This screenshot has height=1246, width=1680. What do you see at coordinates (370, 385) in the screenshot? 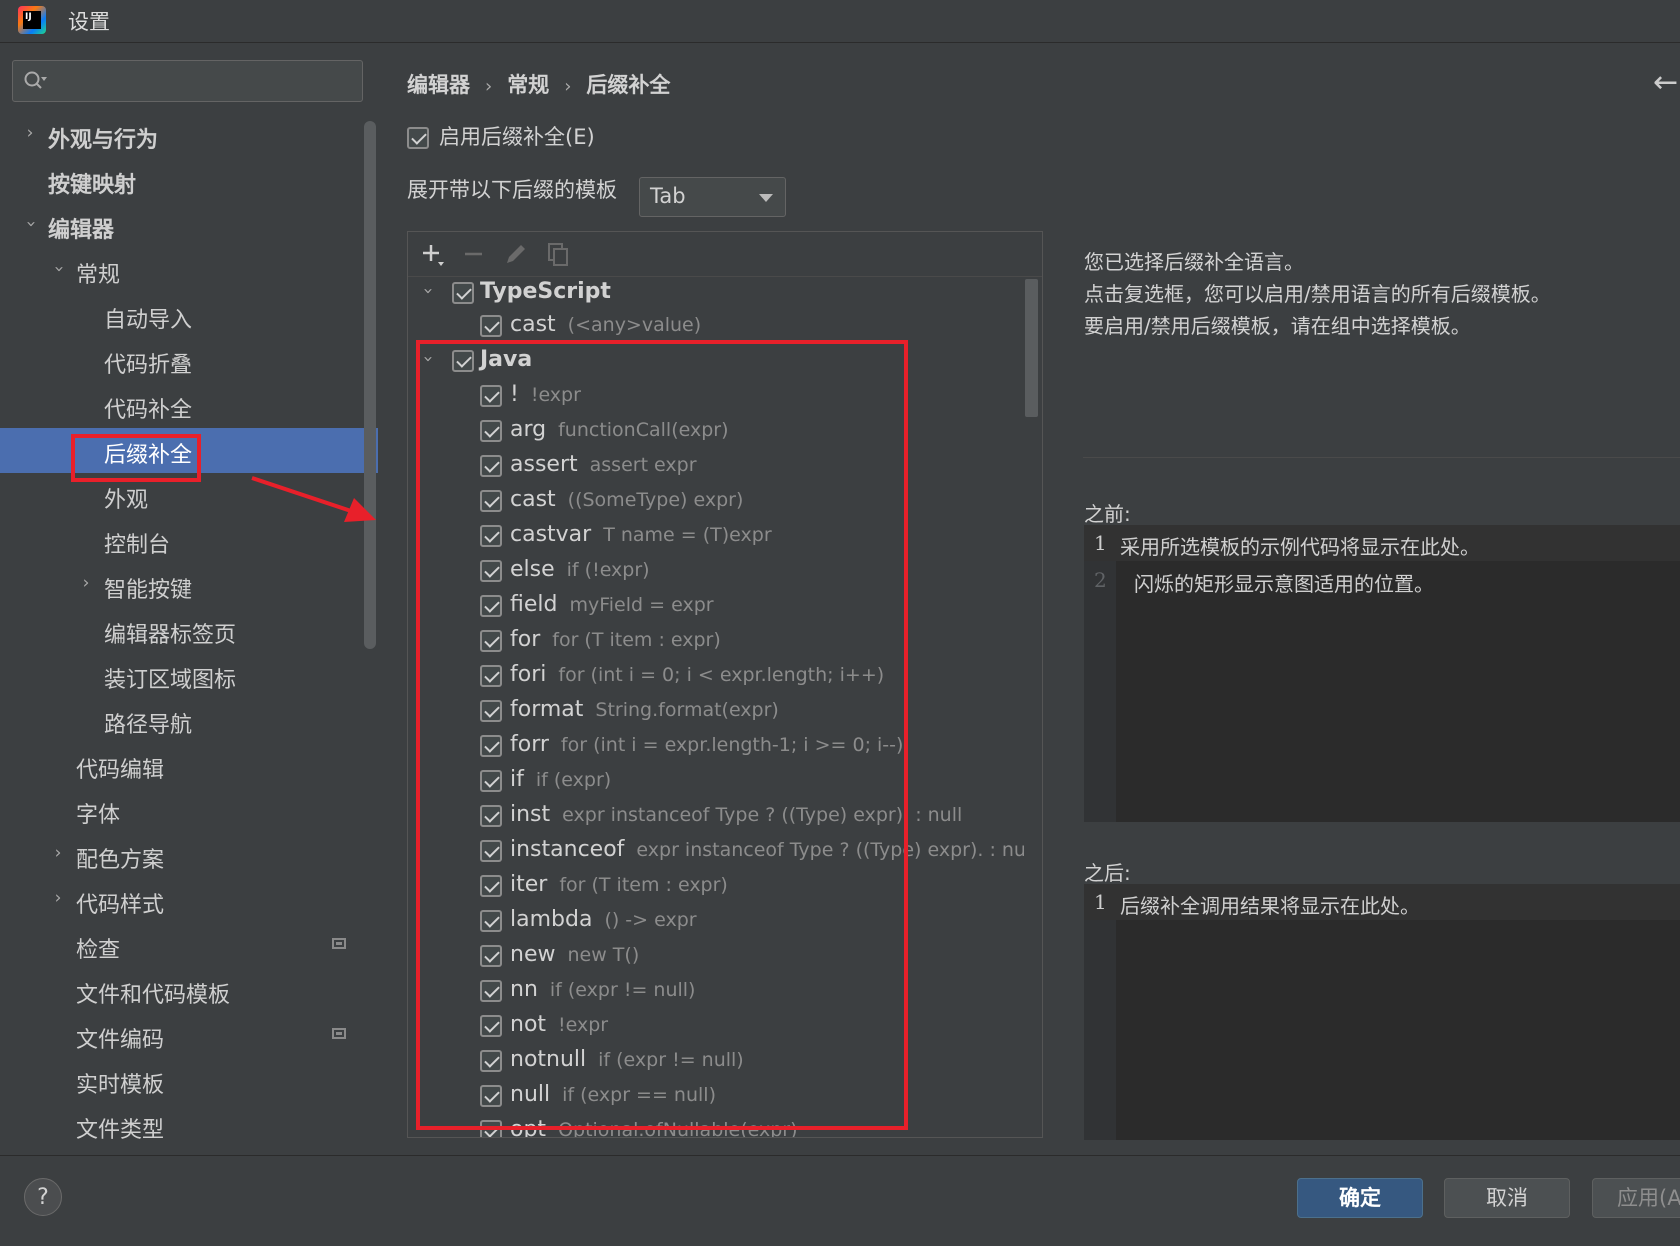
I see `sidebar-scrollbar` at bounding box center [370, 385].